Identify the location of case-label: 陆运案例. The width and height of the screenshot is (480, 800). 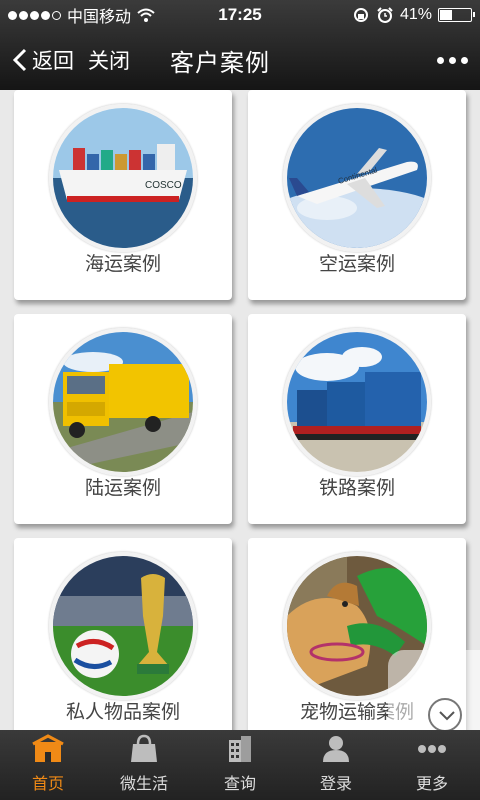
(122, 488).